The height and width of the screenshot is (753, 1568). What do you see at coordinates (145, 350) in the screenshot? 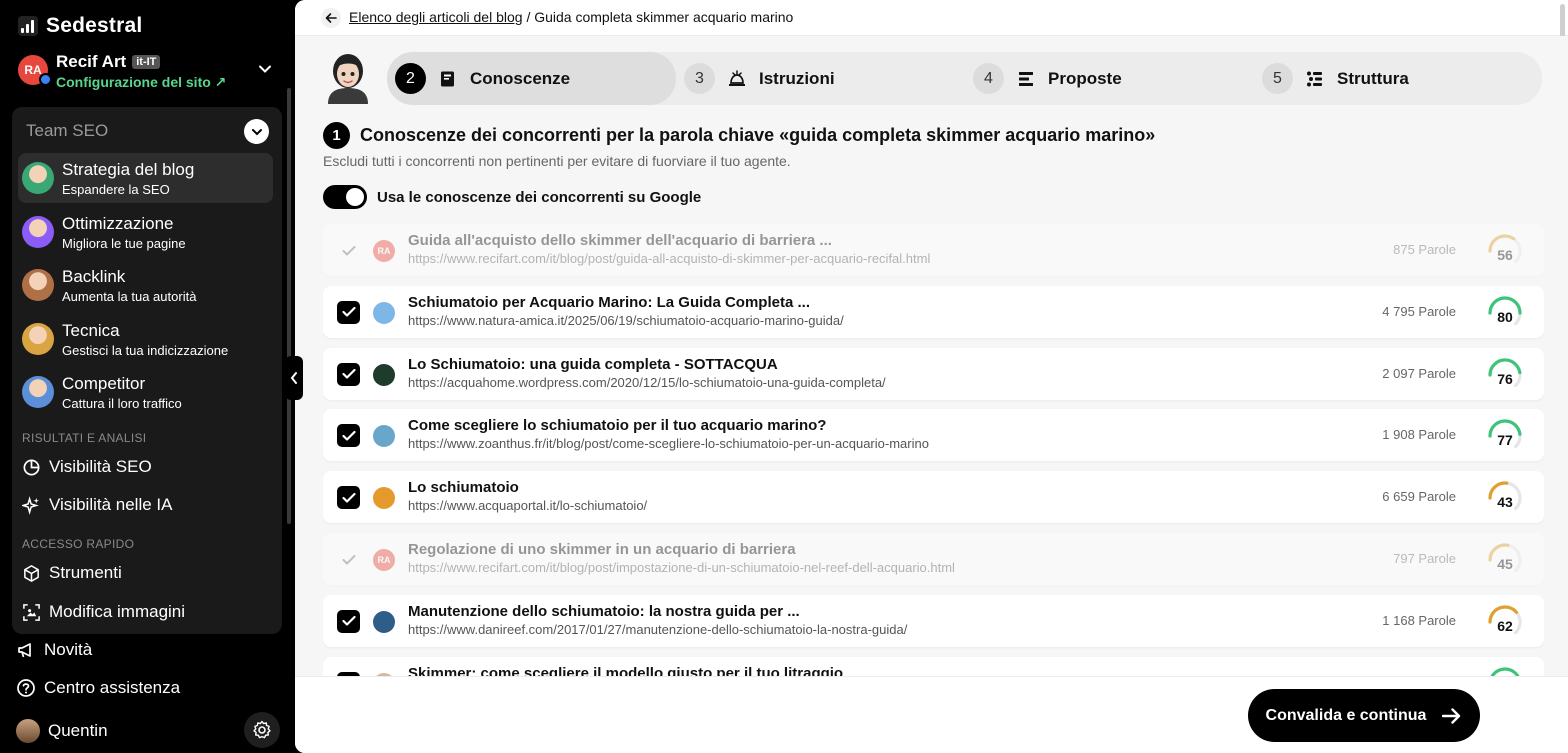
I see `agent-subtitle: Gestisci la tua indicizzazione` at bounding box center [145, 350].